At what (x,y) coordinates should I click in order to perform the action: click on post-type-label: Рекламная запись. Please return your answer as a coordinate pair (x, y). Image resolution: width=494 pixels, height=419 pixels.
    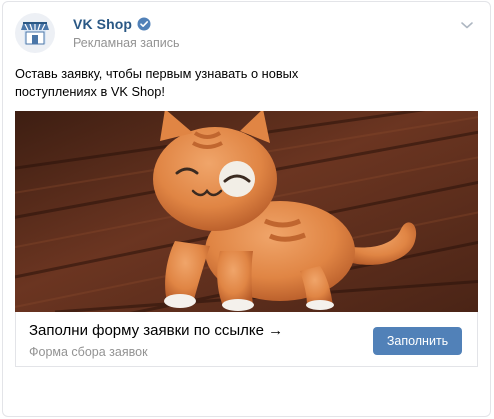
    Looking at the image, I should click on (126, 43).